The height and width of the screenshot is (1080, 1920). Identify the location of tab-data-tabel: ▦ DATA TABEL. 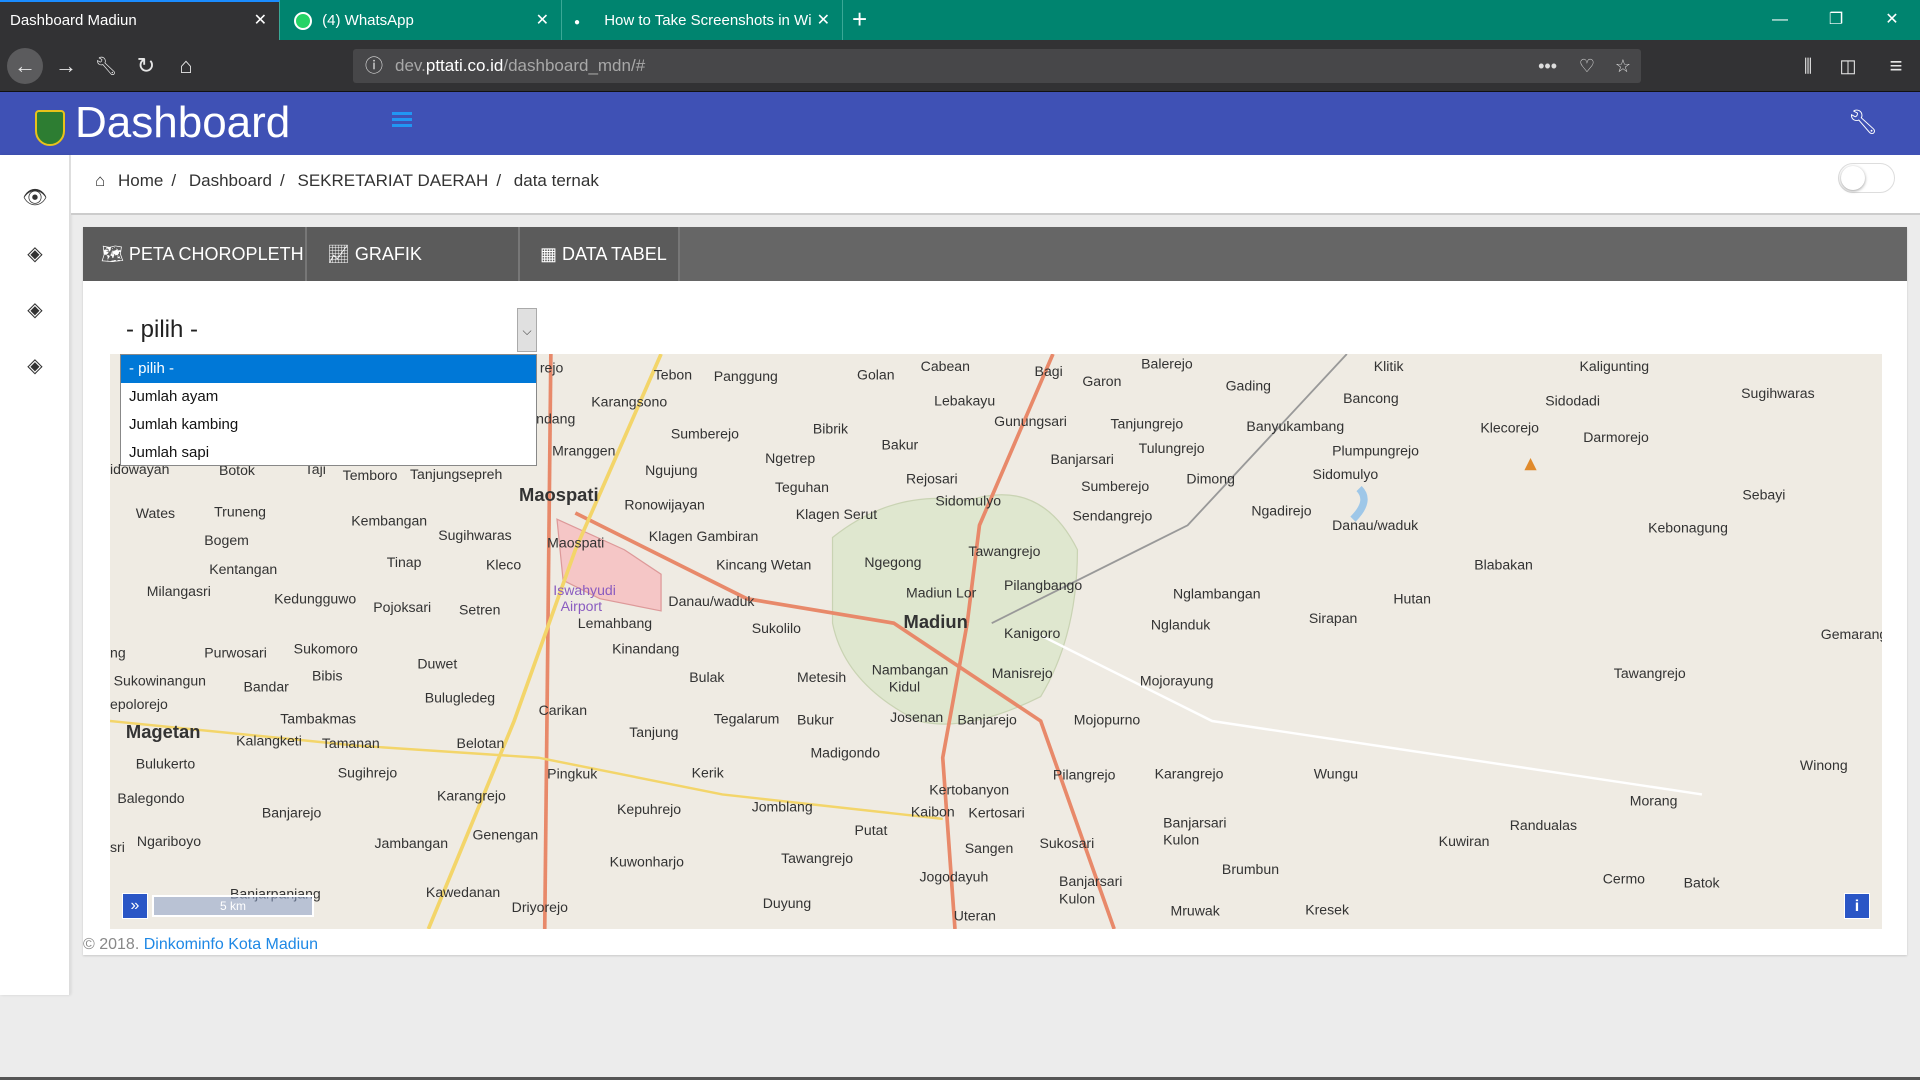
(600, 254).